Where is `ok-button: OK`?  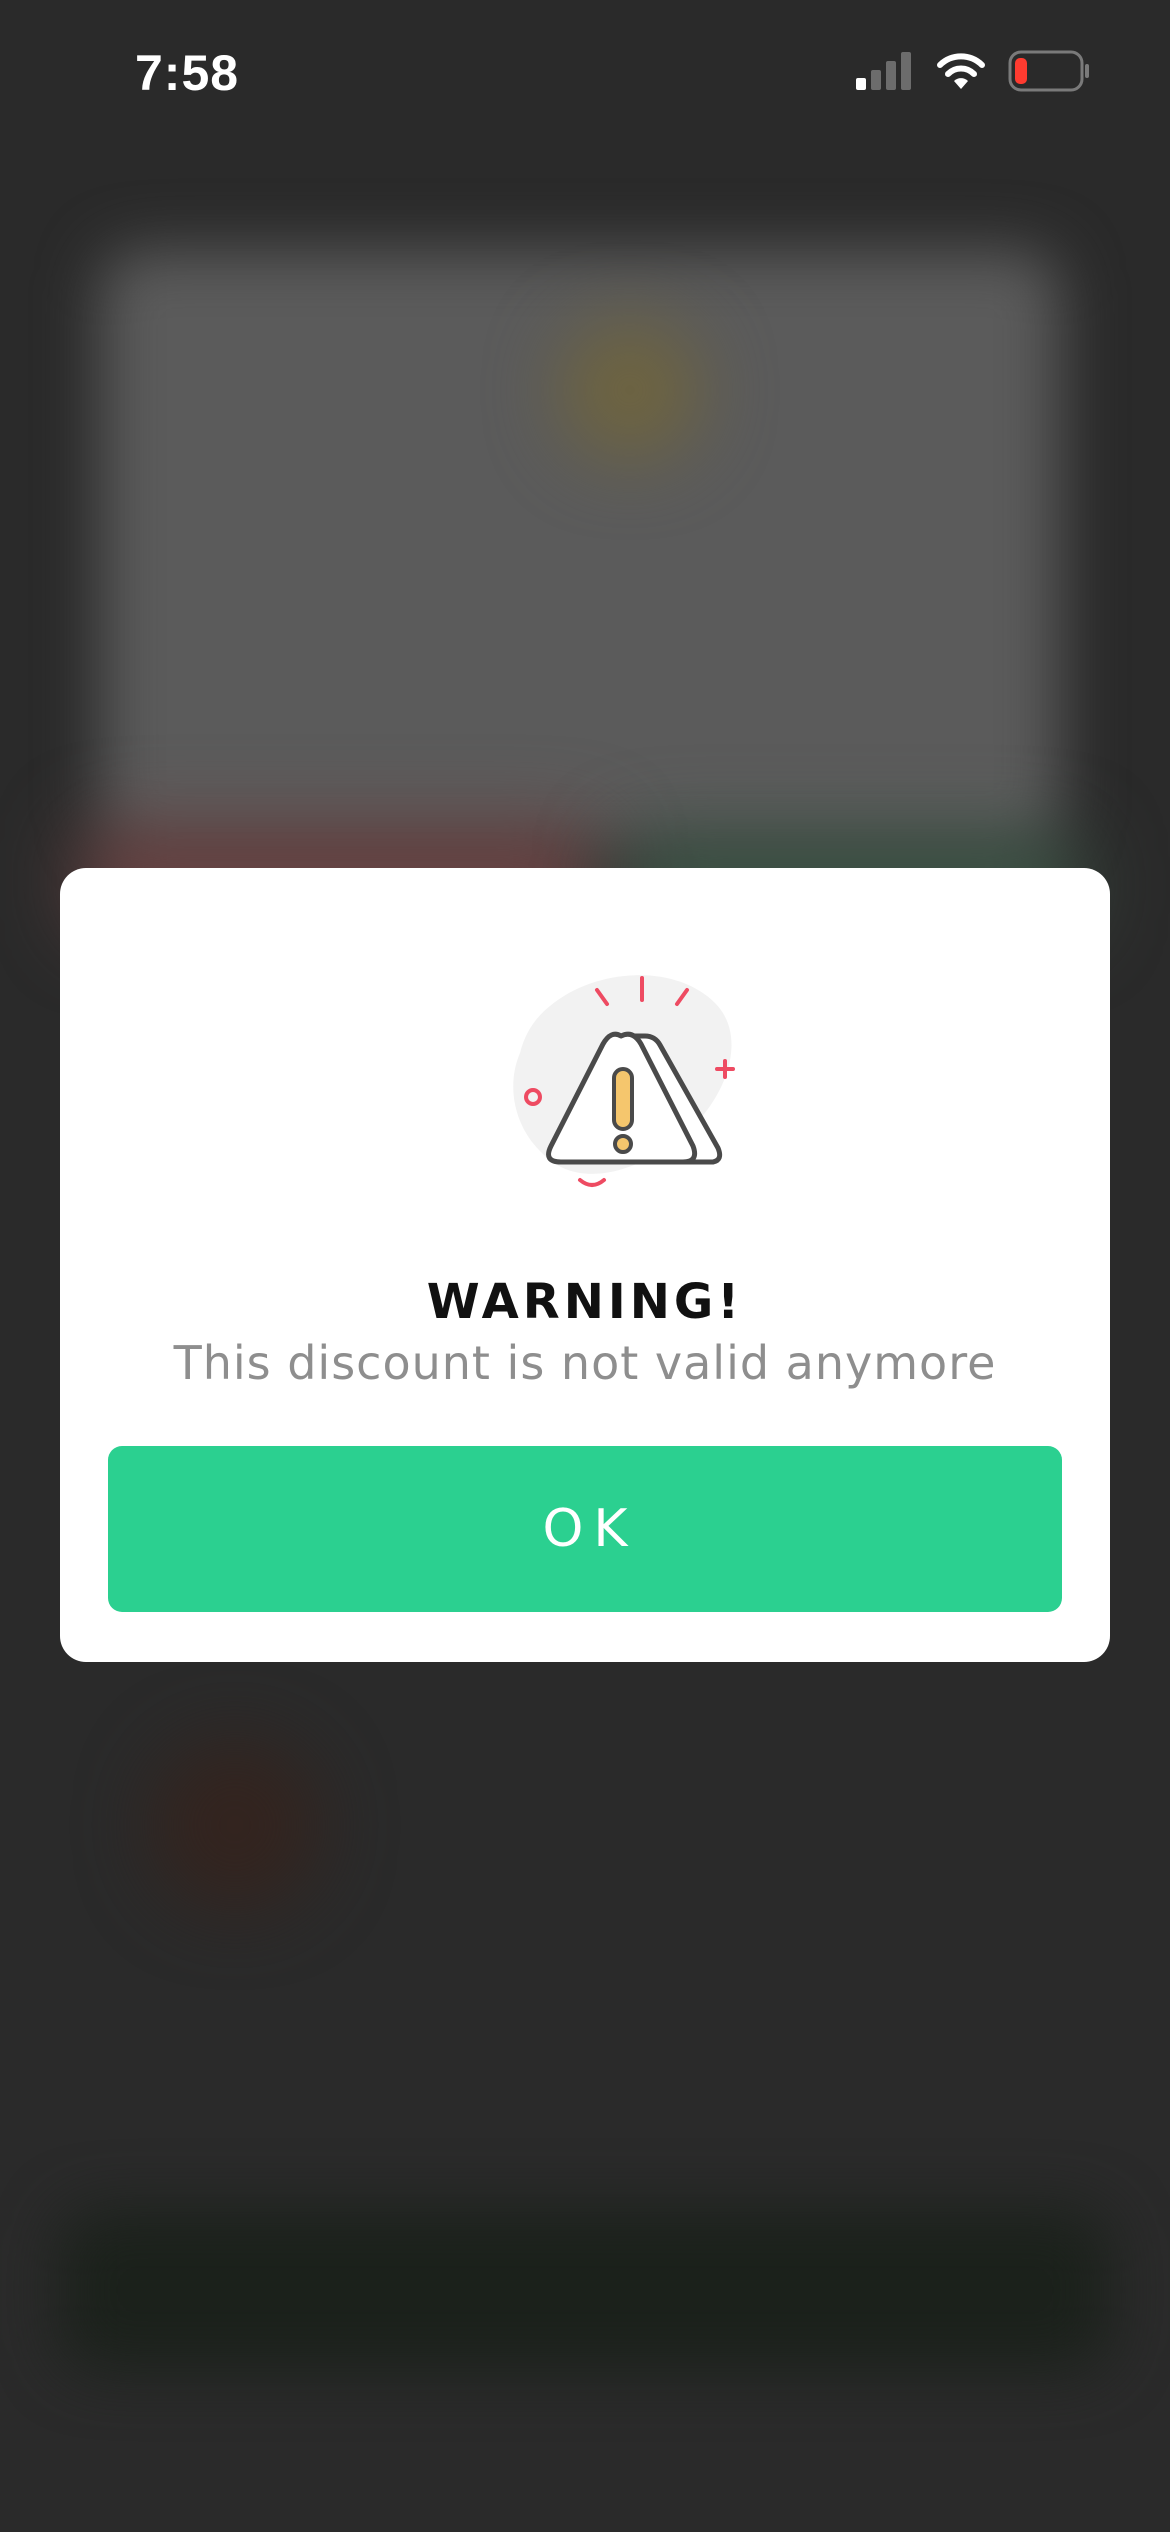 ok-button: OK is located at coordinates (585, 1529).